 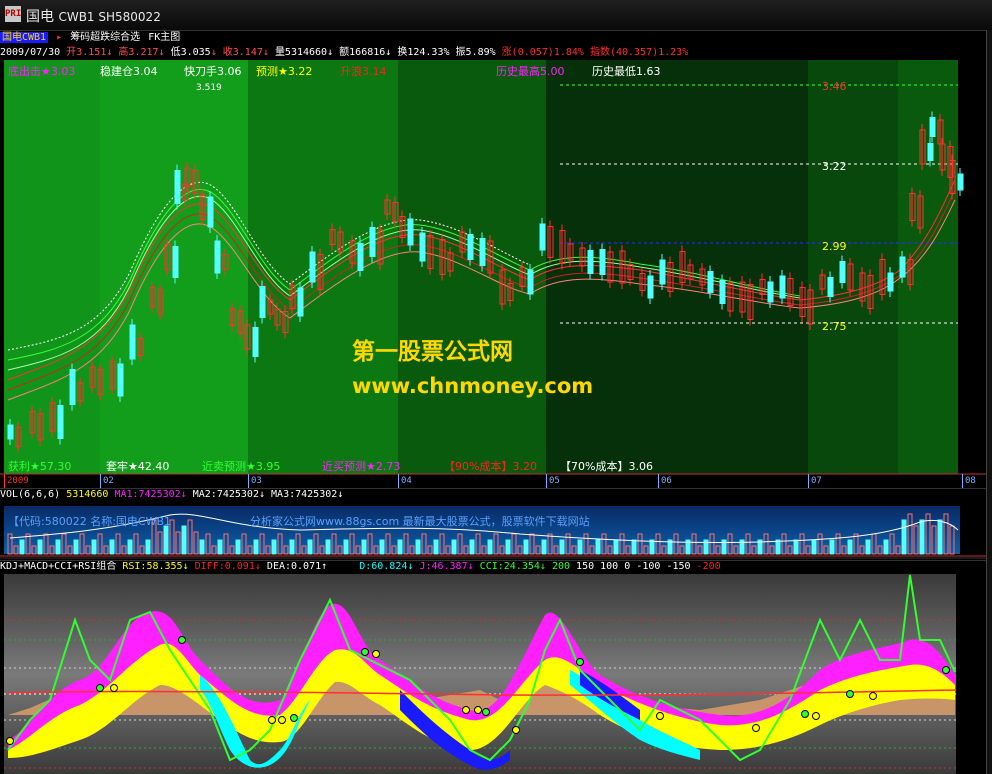 I want to click on label-bottom-strike: 底出击★3.03, so click(x=42, y=71).